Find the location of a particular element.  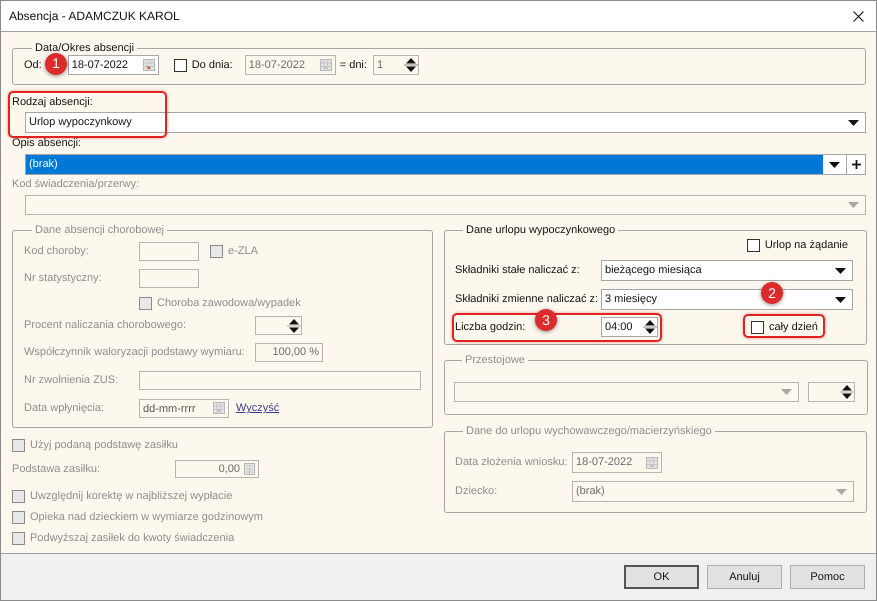

window-title: Absencja - ADAMCZUK KAROL is located at coordinates (94, 16).